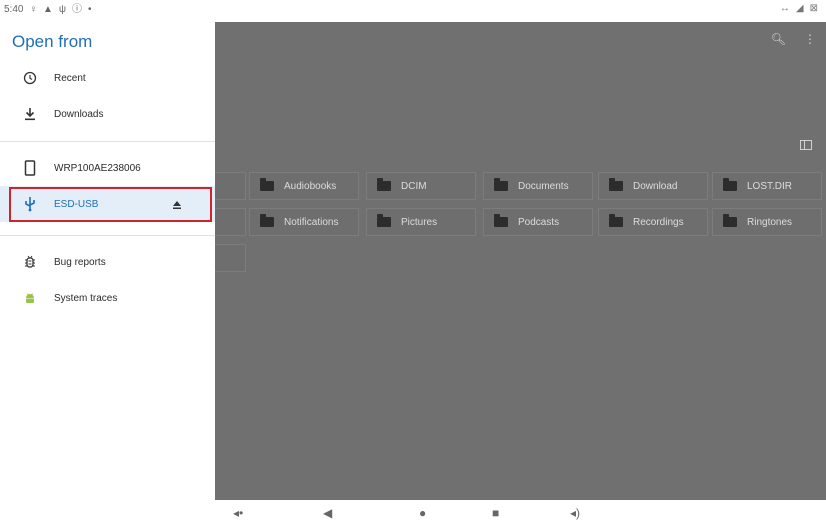  What do you see at coordinates (77, 9) in the screenshot?
I see `info-icon: ⓘ` at bounding box center [77, 9].